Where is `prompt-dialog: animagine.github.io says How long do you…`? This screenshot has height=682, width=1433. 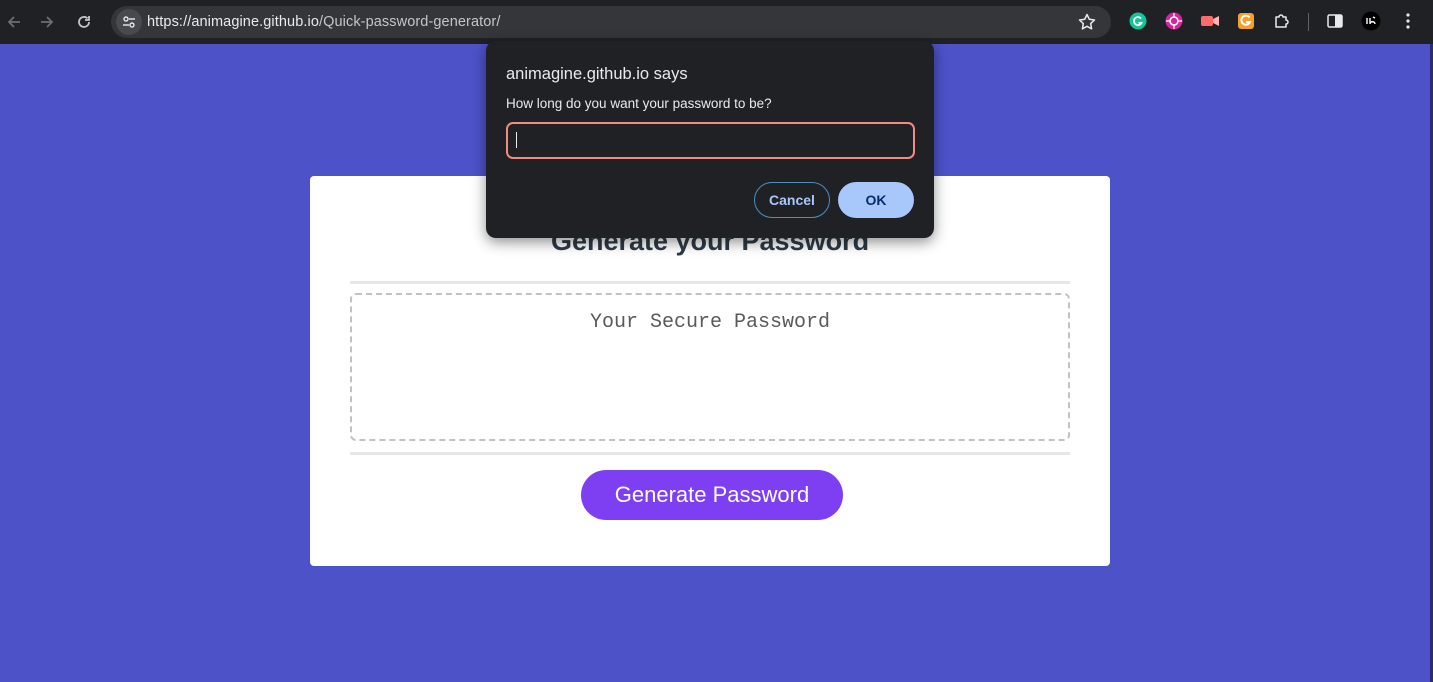 prompt-dialog: animagine.github.io says How long do you… is located at coordinates (710, 139).